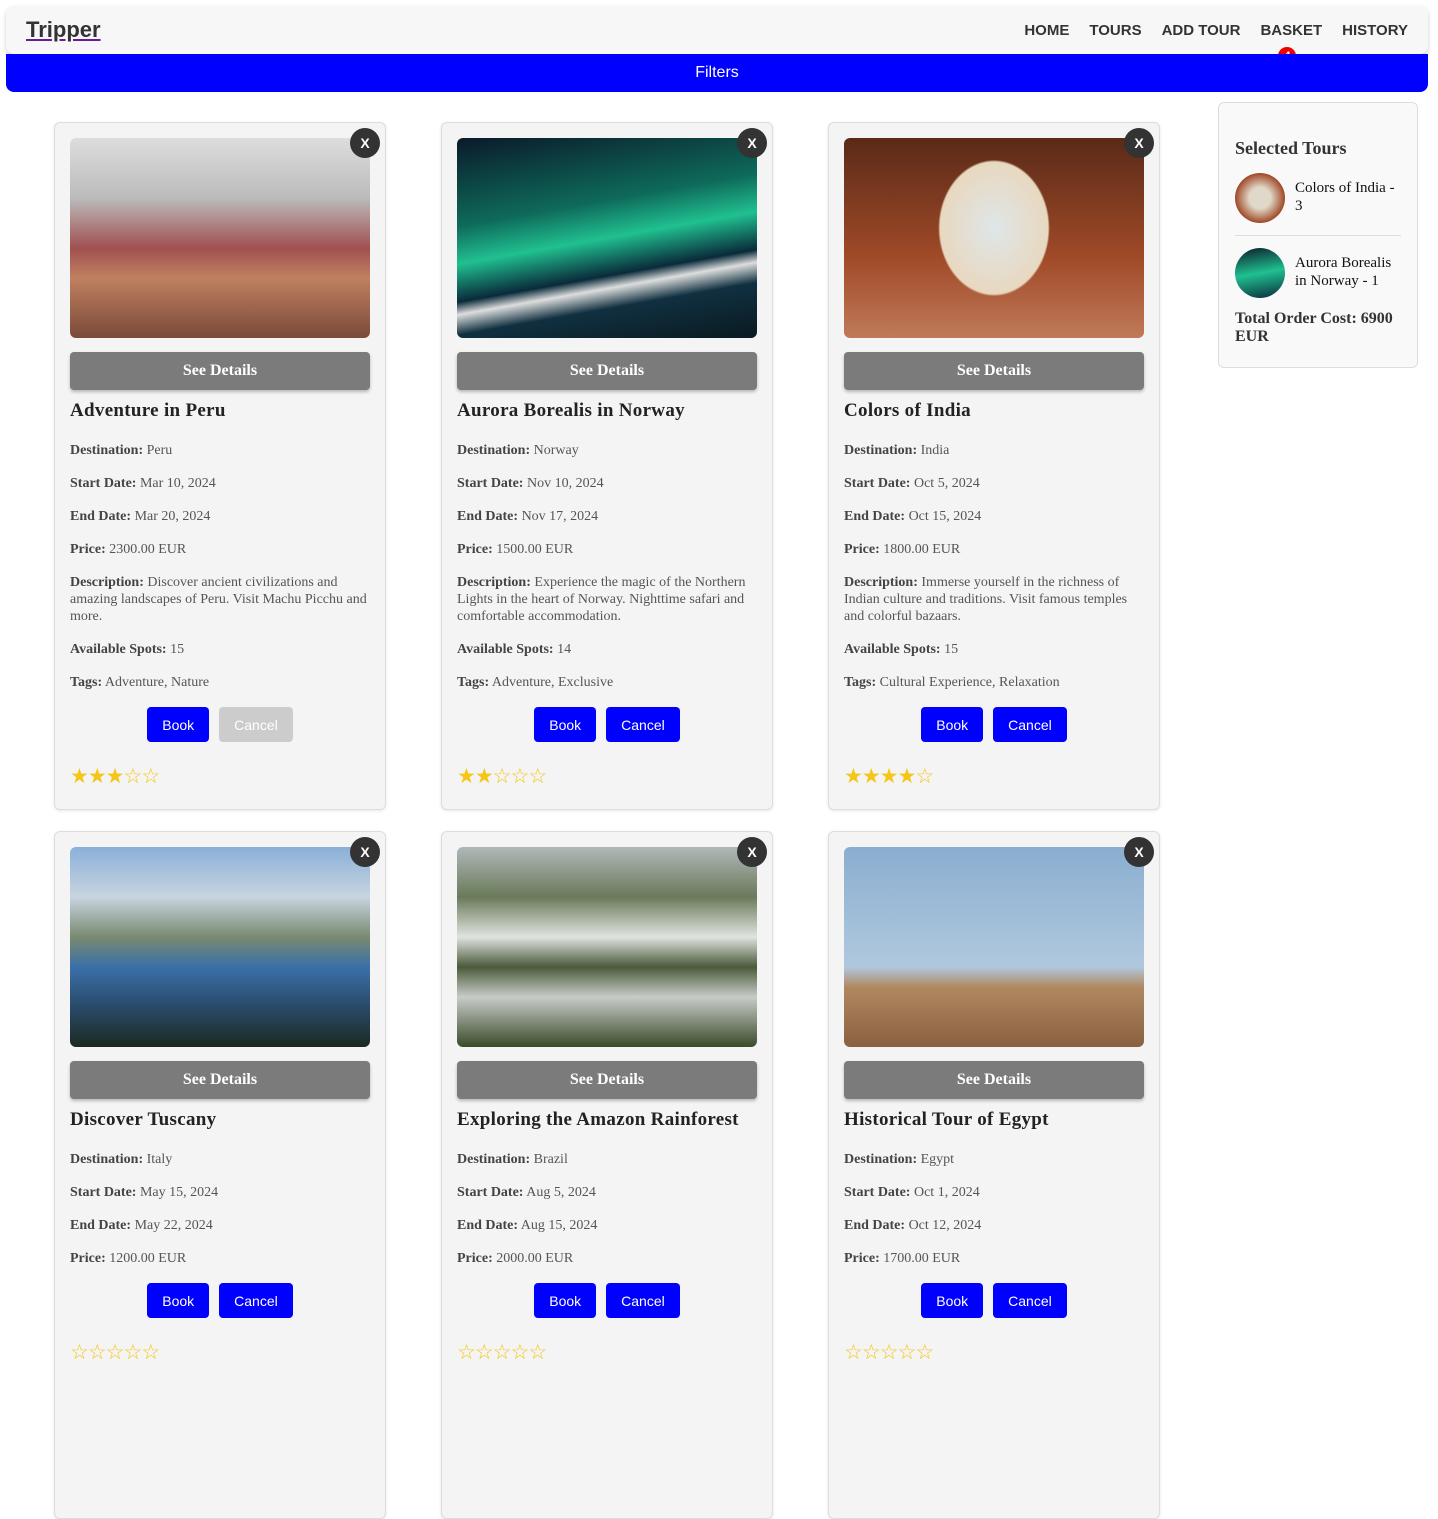 The image size is (1438, 1519). What do you see at coordinates (561, 1192) in the screenshot?
I see `value: Aug 5, 2024` at bounding box center [561, 1192].